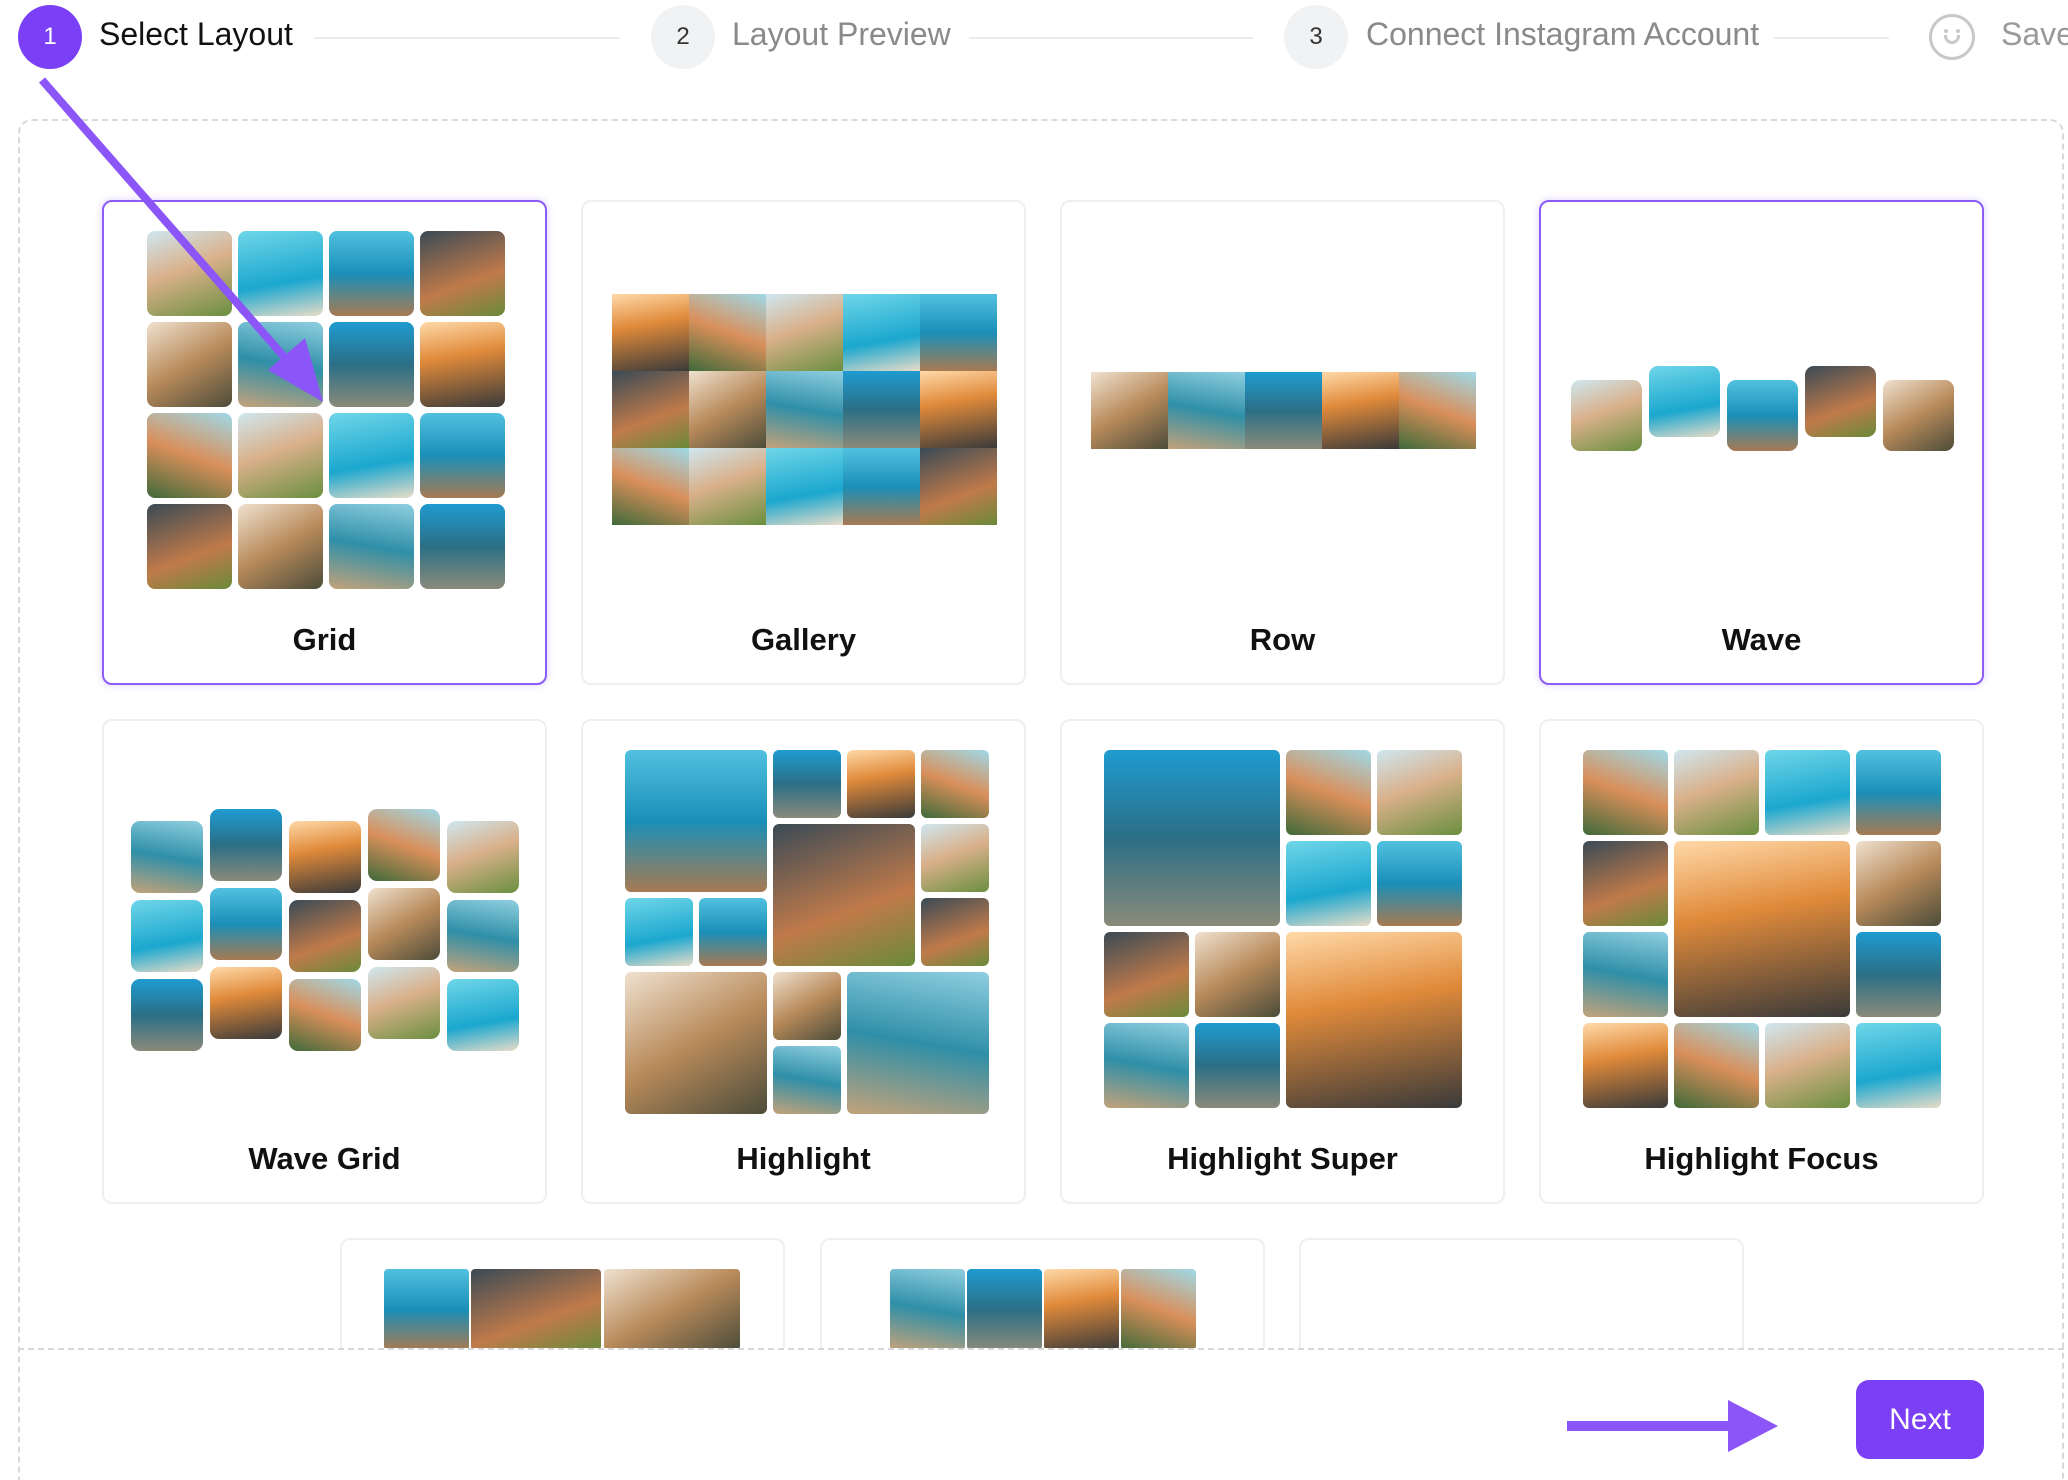 The image size is (2068, 1480). Describe the element at coordinates (803, 1158) in the screenshot. I see `layout-title: Highlight` at that location.